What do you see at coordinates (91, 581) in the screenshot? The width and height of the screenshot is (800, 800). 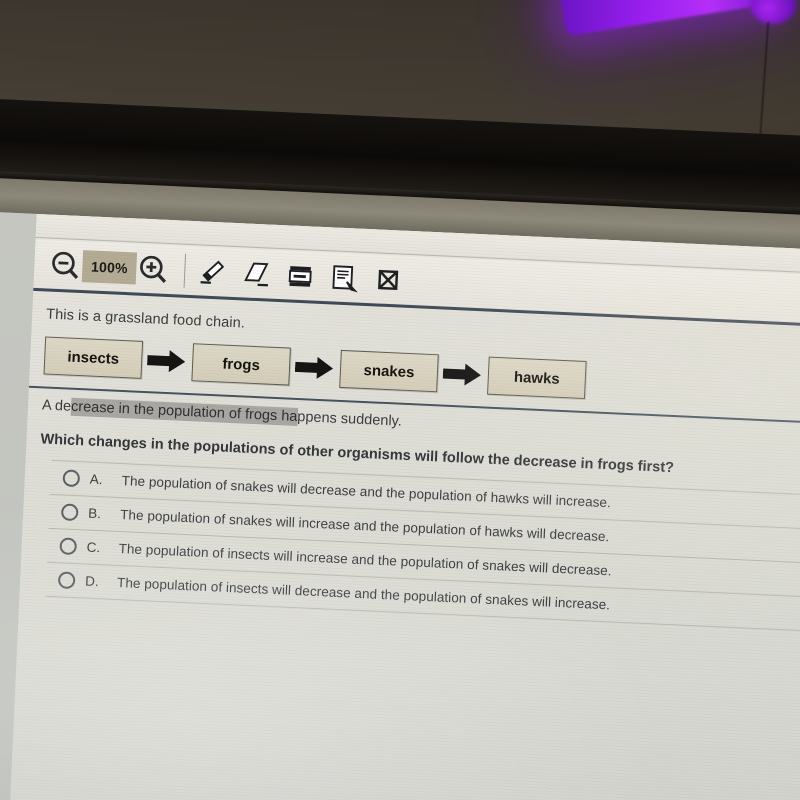 I see `choice-letter-d: D.` at bounding box center [91, 581].